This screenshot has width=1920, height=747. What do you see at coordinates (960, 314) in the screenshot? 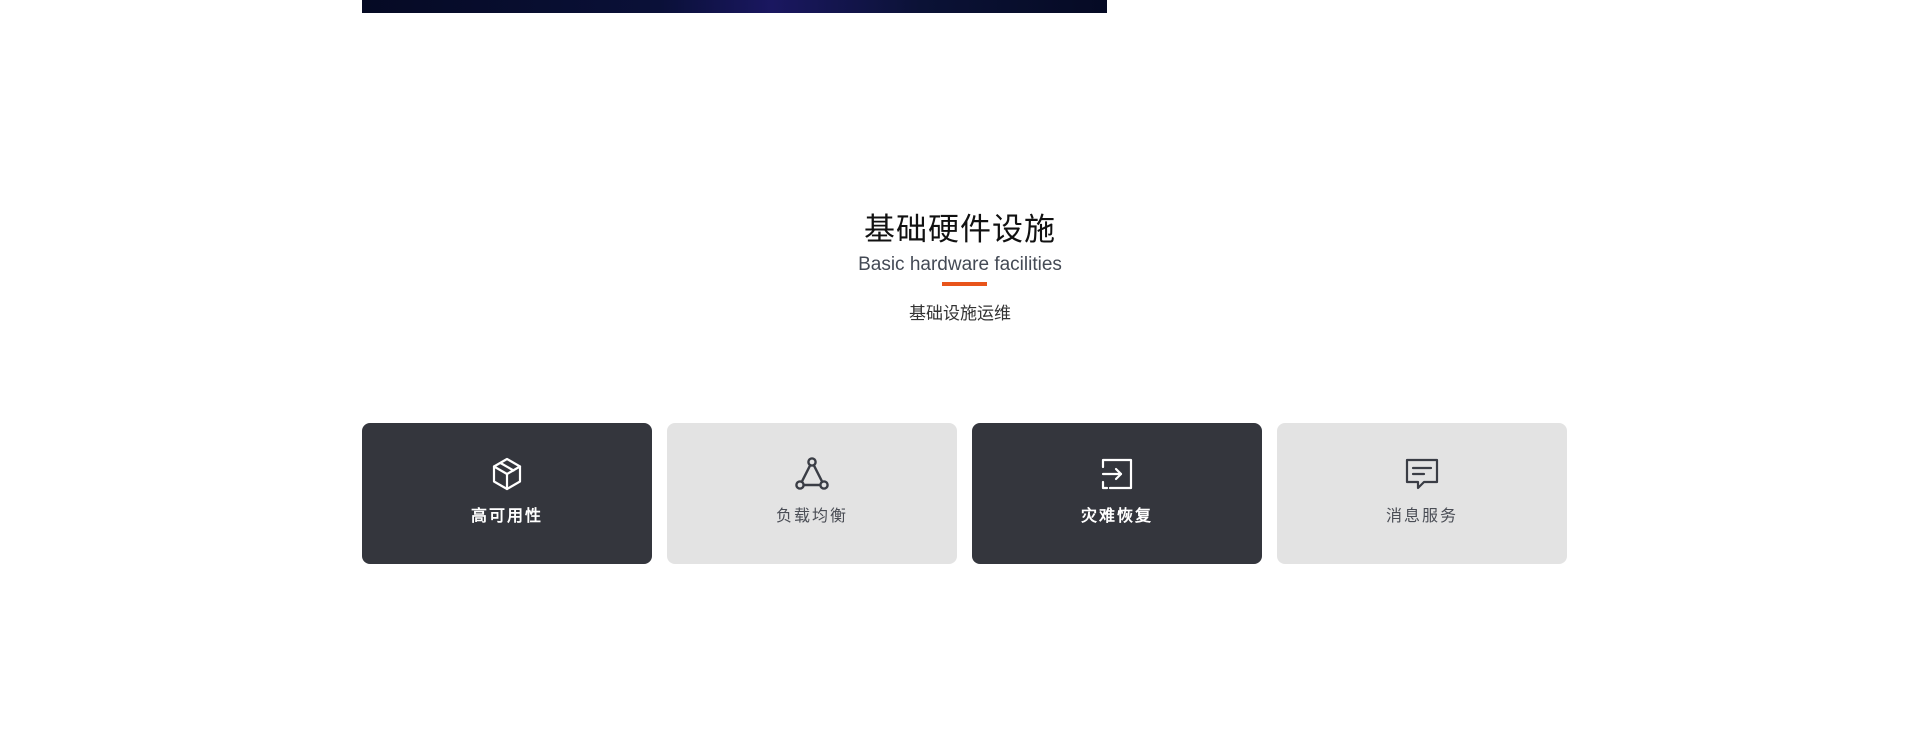
I see `section-description: 基础设施运维` at bounding box center [960, 314].